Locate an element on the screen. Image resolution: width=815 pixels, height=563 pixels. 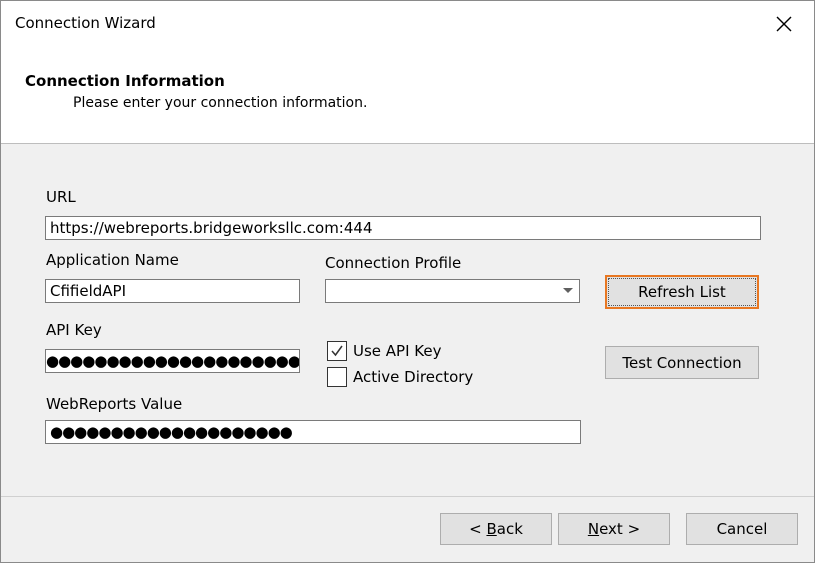
close-icon is located at coordinates (784, 24).